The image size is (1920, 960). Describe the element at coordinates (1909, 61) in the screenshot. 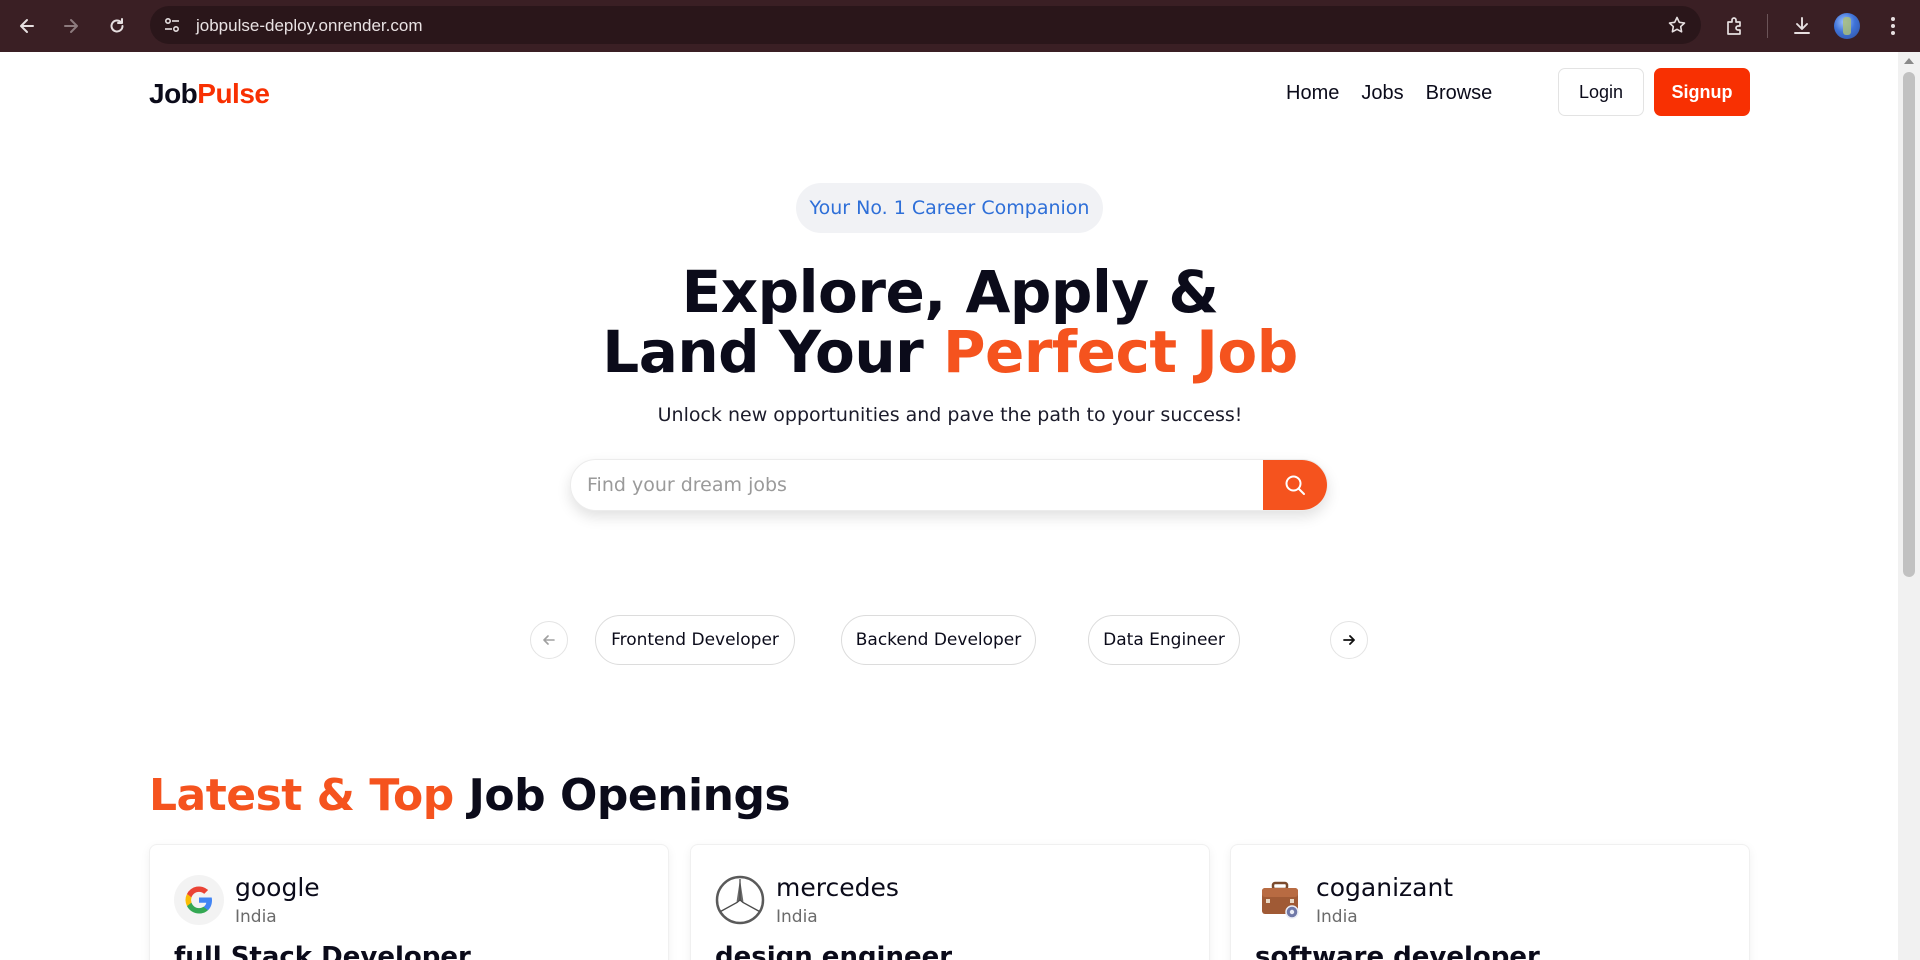

I see `scroll-up-arrow-icon` at that location.